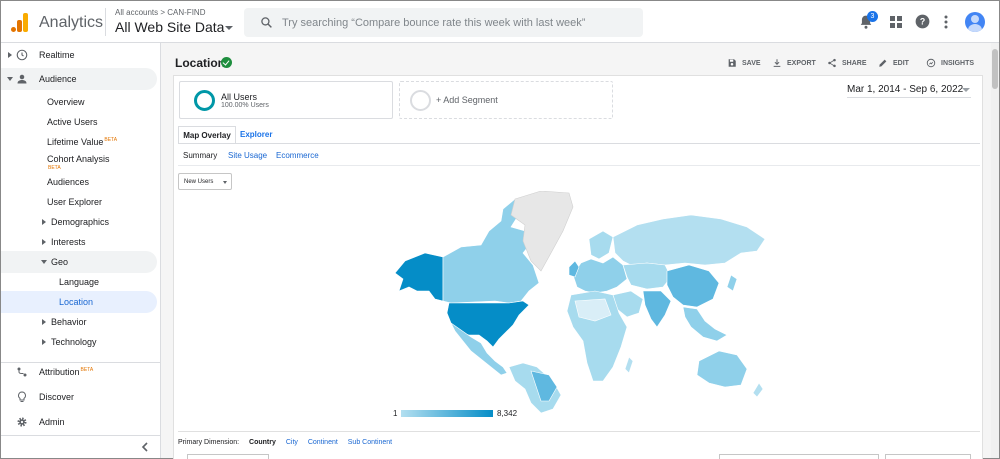 The image size is (1000, 459). What do you see at coordinates (22, 396) in the screenshot?
I see `lightbulb-icon` at bounding box center [22, 396].